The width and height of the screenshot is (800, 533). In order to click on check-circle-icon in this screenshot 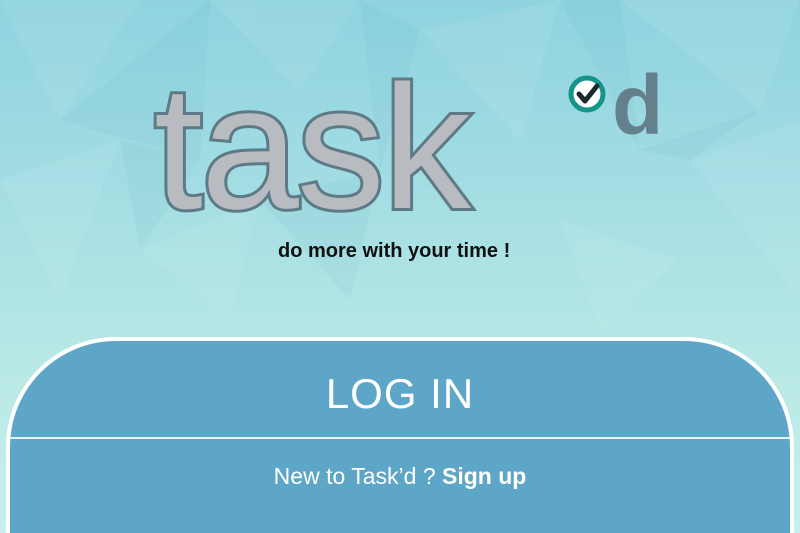, I will do `click(587, 94)`.